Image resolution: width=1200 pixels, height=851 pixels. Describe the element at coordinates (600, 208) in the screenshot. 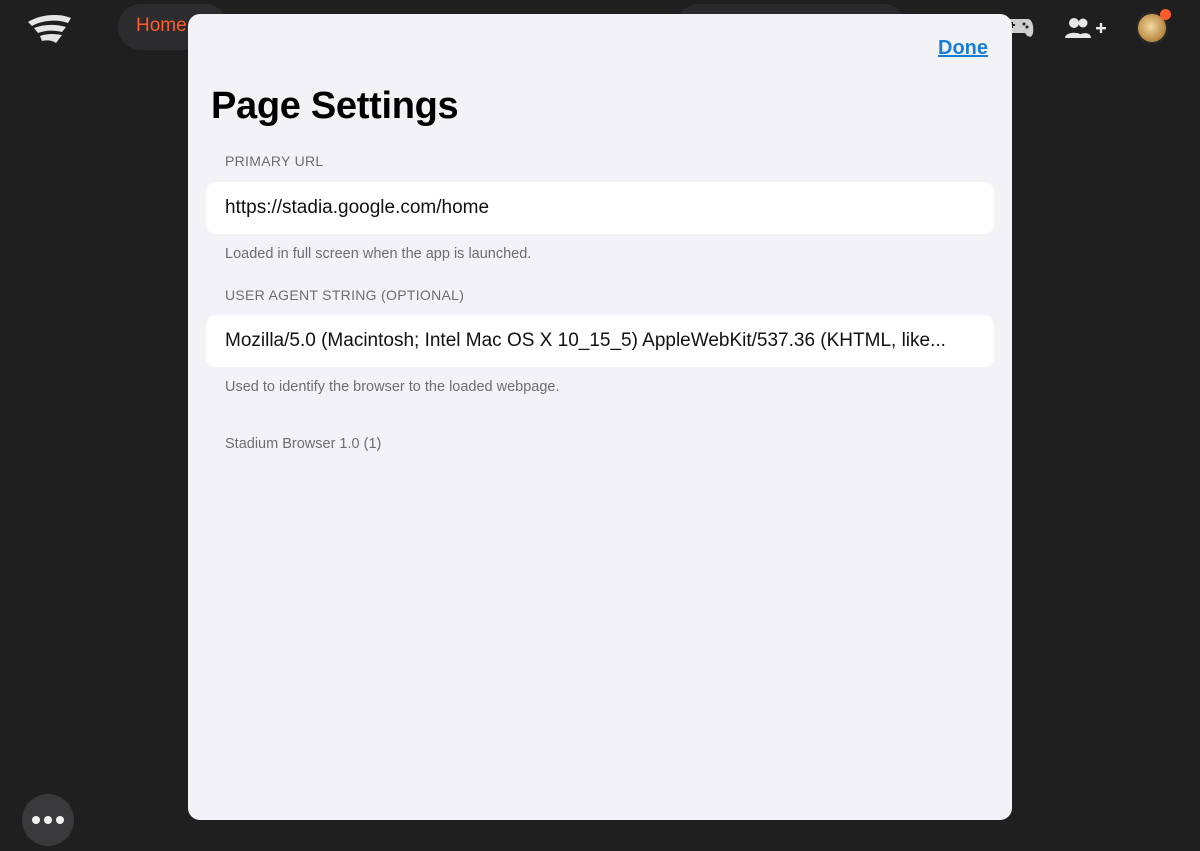

I see `primary-url-field: https://stadia.google.com/home` at that location.